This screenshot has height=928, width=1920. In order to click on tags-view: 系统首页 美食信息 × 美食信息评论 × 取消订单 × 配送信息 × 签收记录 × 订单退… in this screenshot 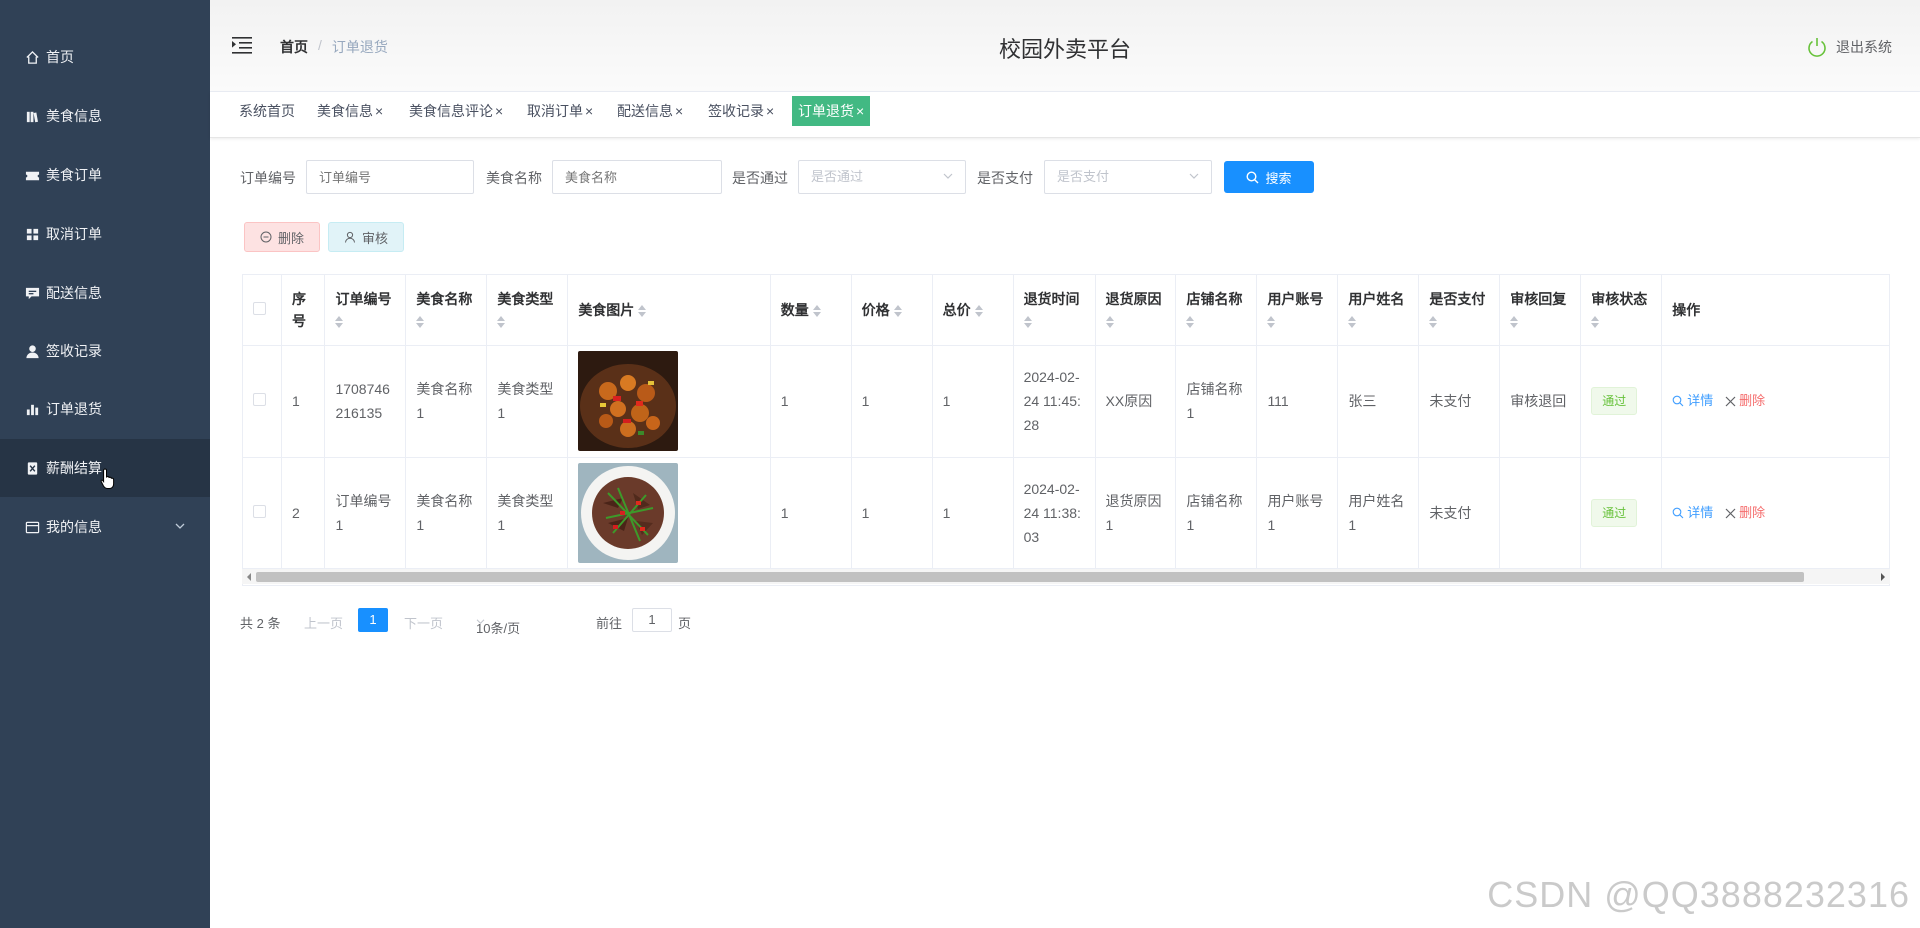, I will do `click(1065, 115)`.